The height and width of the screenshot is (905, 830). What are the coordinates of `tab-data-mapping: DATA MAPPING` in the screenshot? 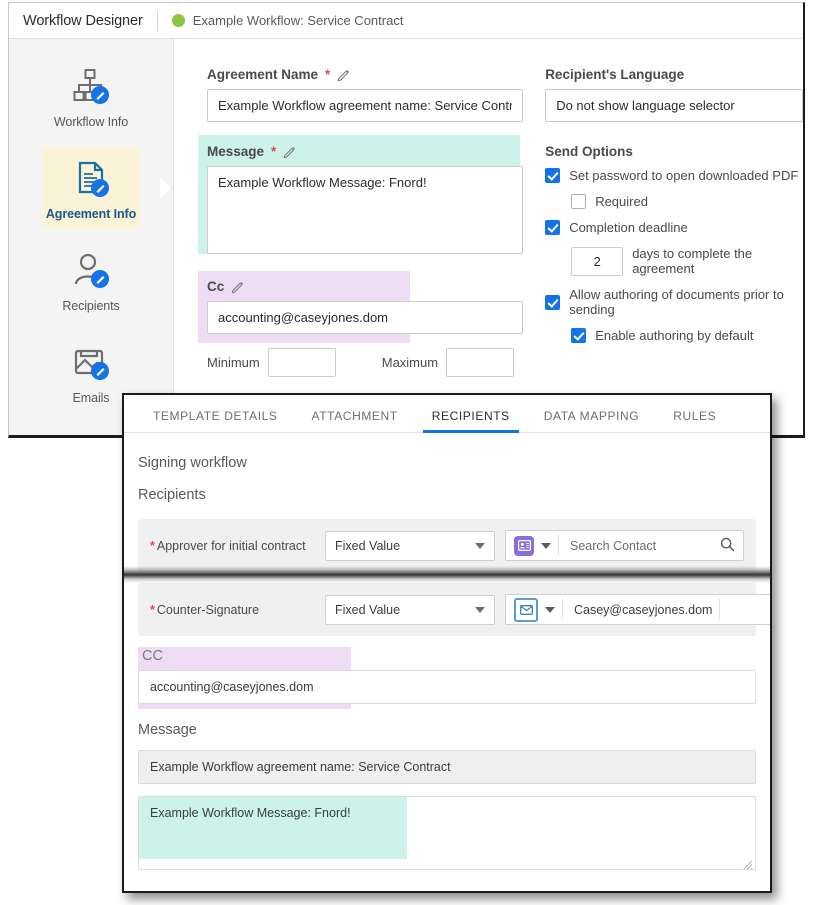 It's located at (591, 420).